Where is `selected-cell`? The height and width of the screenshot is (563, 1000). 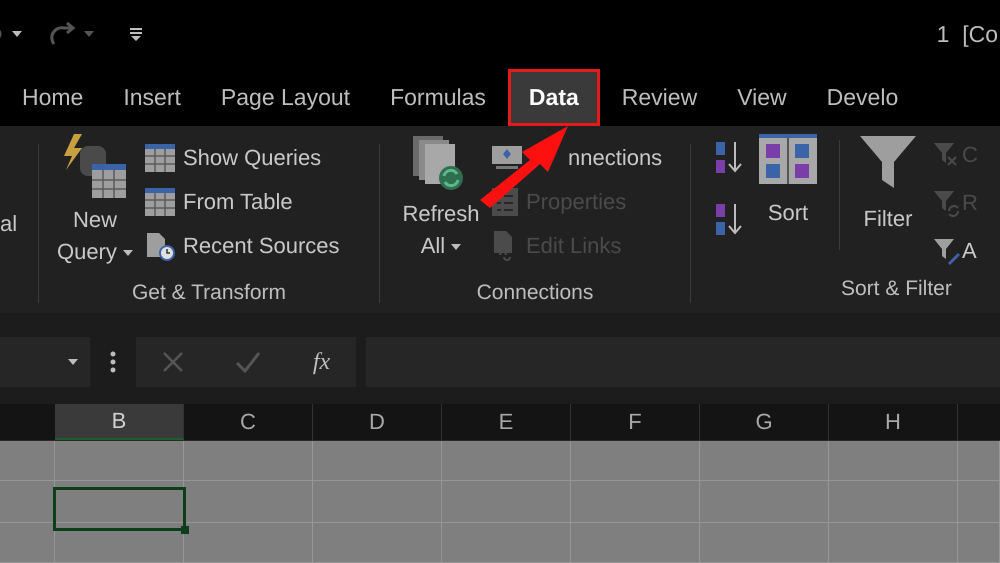 selected-cell is located at coordinates (119, 509).